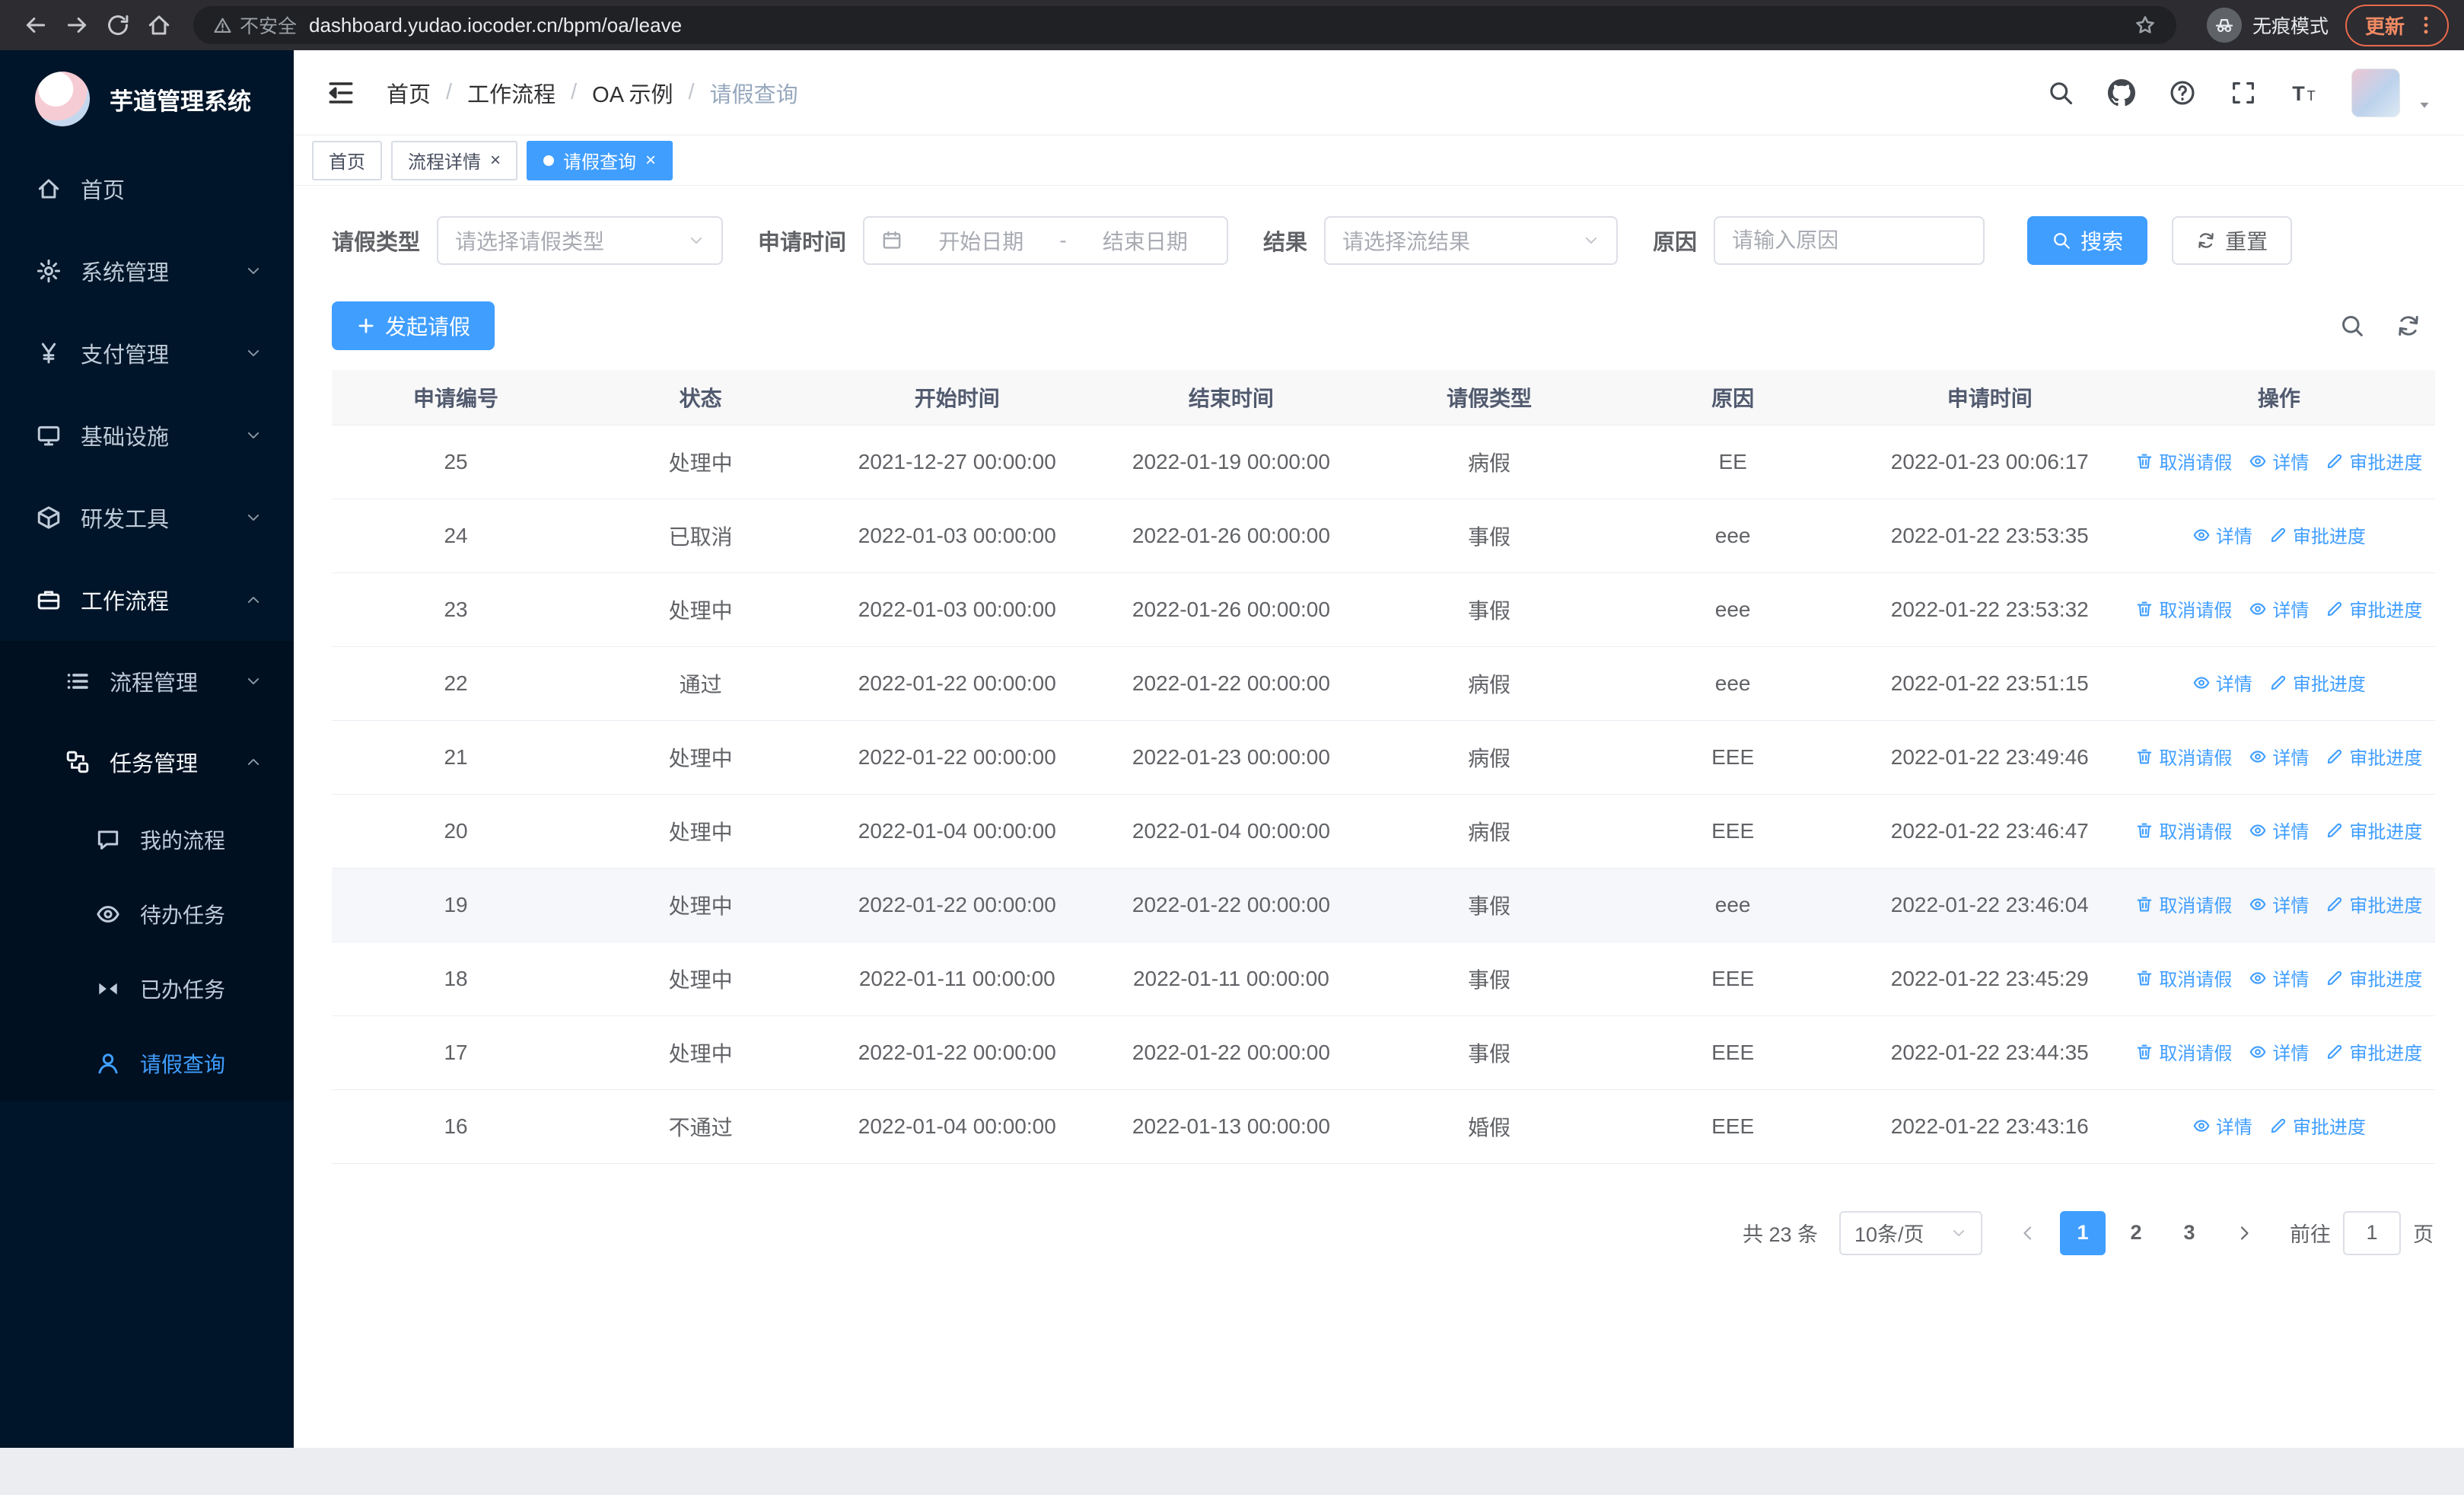  Describe the element at coordinates (347, 160) in the screenshot. I see `tab-home: 首页` at that location.